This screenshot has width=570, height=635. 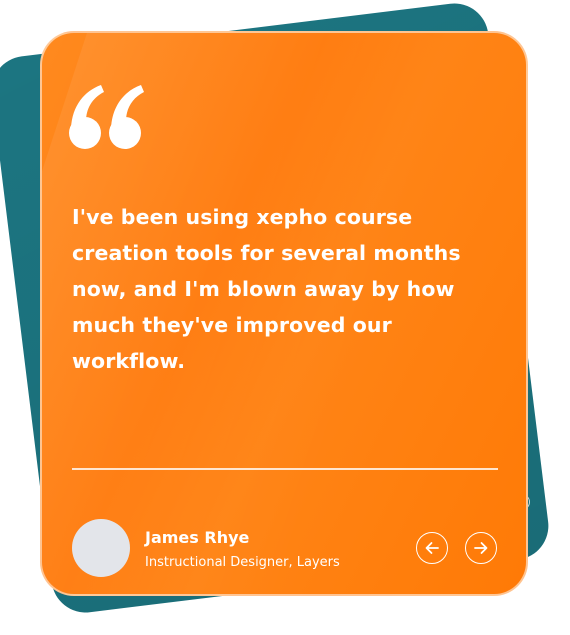 I want to click on author-name: James Rhye, so click(x=197, y=537).